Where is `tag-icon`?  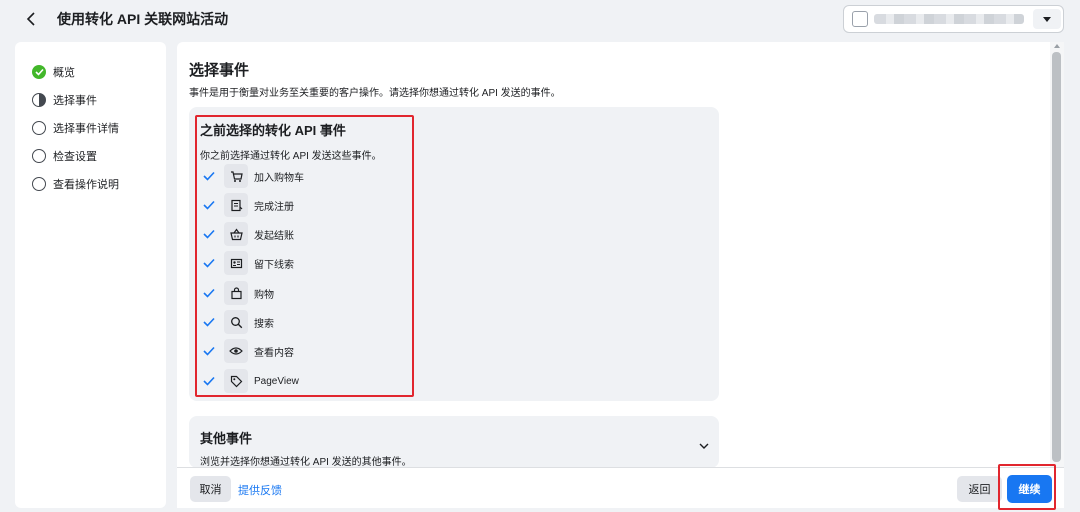 tag-icon is located at coordinates (236, 381).